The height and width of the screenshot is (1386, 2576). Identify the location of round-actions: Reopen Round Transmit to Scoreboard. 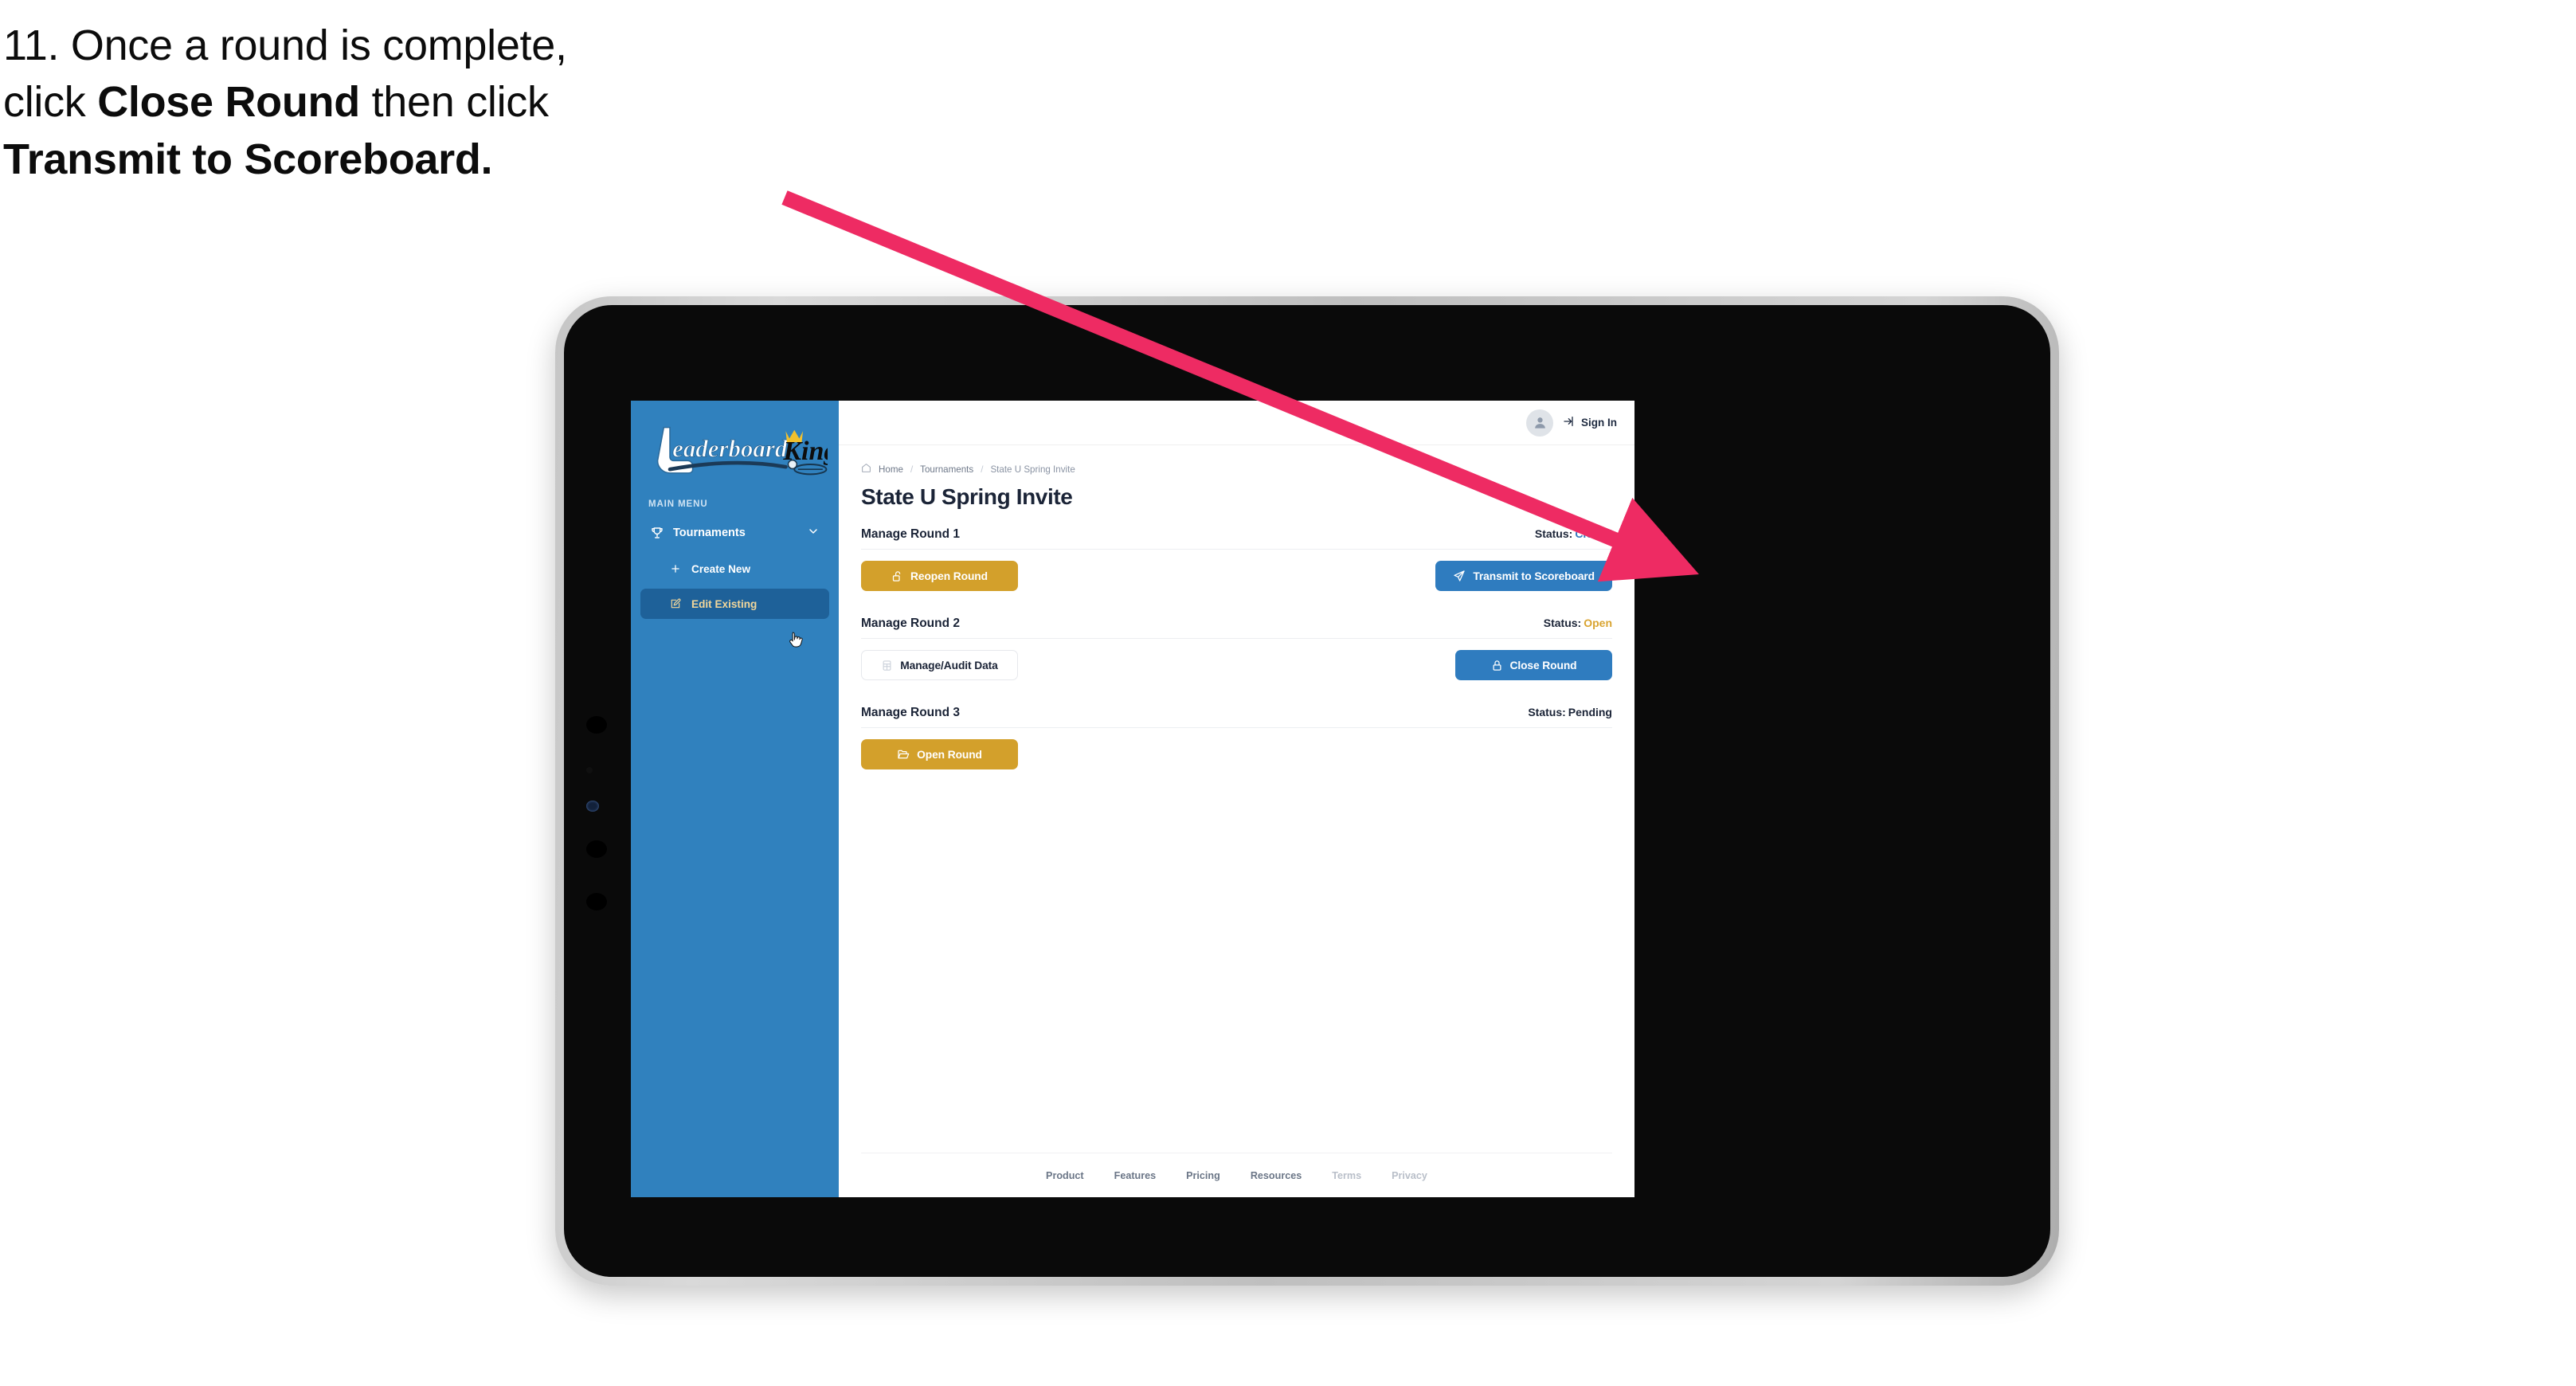
(1236, 576).